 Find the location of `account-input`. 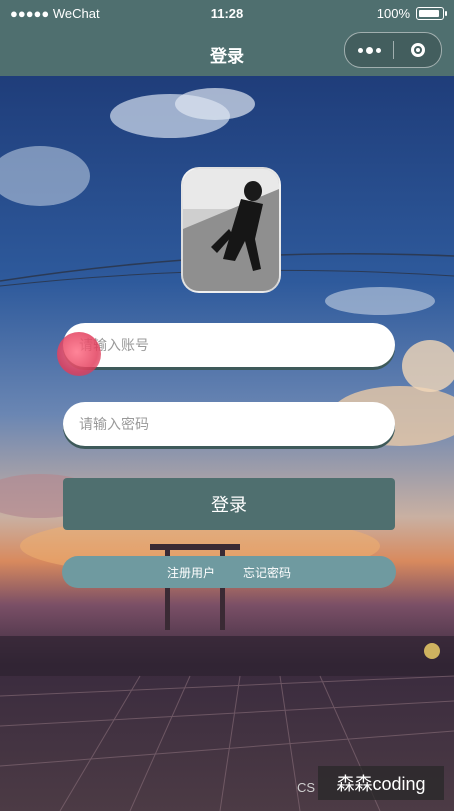

account-input is located at coordinates (229, 345).